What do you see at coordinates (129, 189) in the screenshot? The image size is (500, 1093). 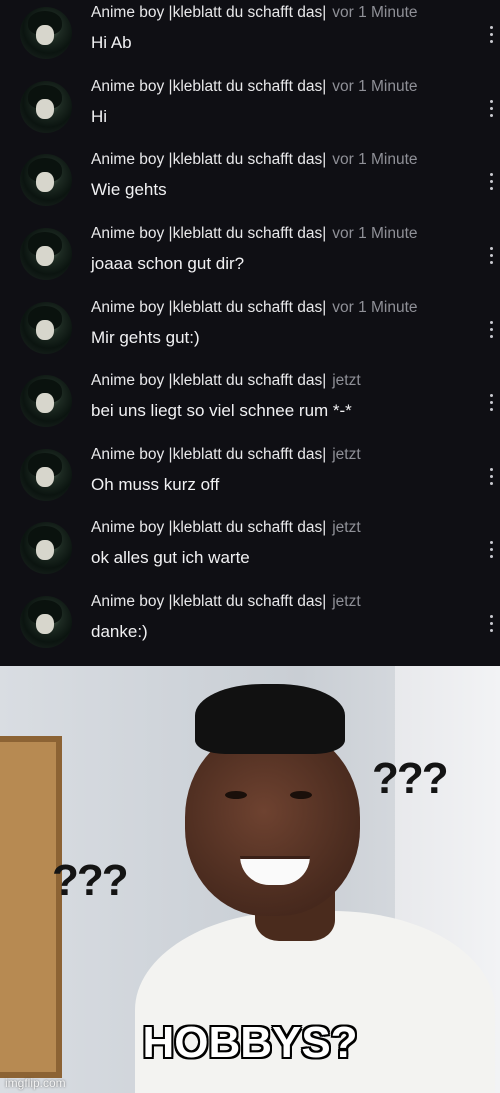 I see `message-text: Wie gehts` at bounding box center [129, 189].